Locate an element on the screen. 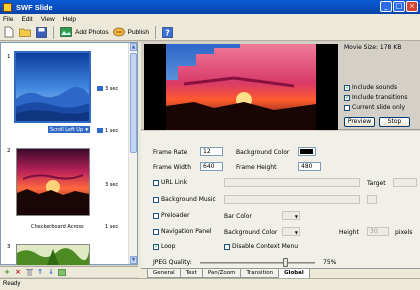 The height and width of the screenshot is (290, 420). jpeg-quality-track is located at coordinates (257, 263).